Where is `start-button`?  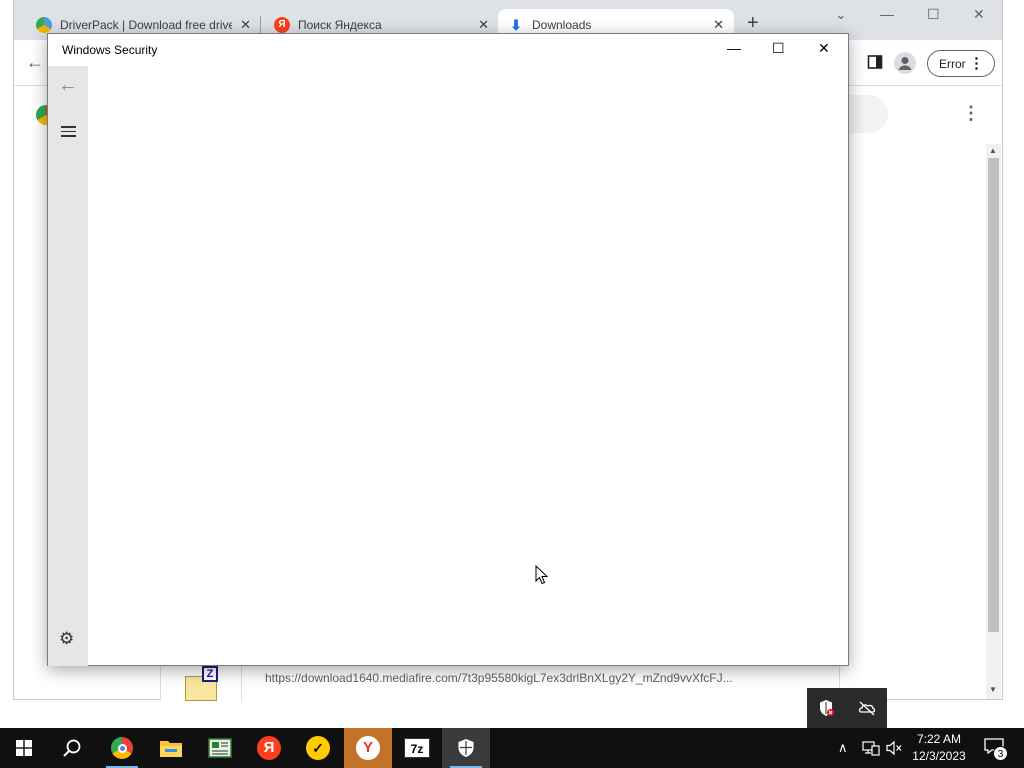
start-button is located at coordinates (24, 748).